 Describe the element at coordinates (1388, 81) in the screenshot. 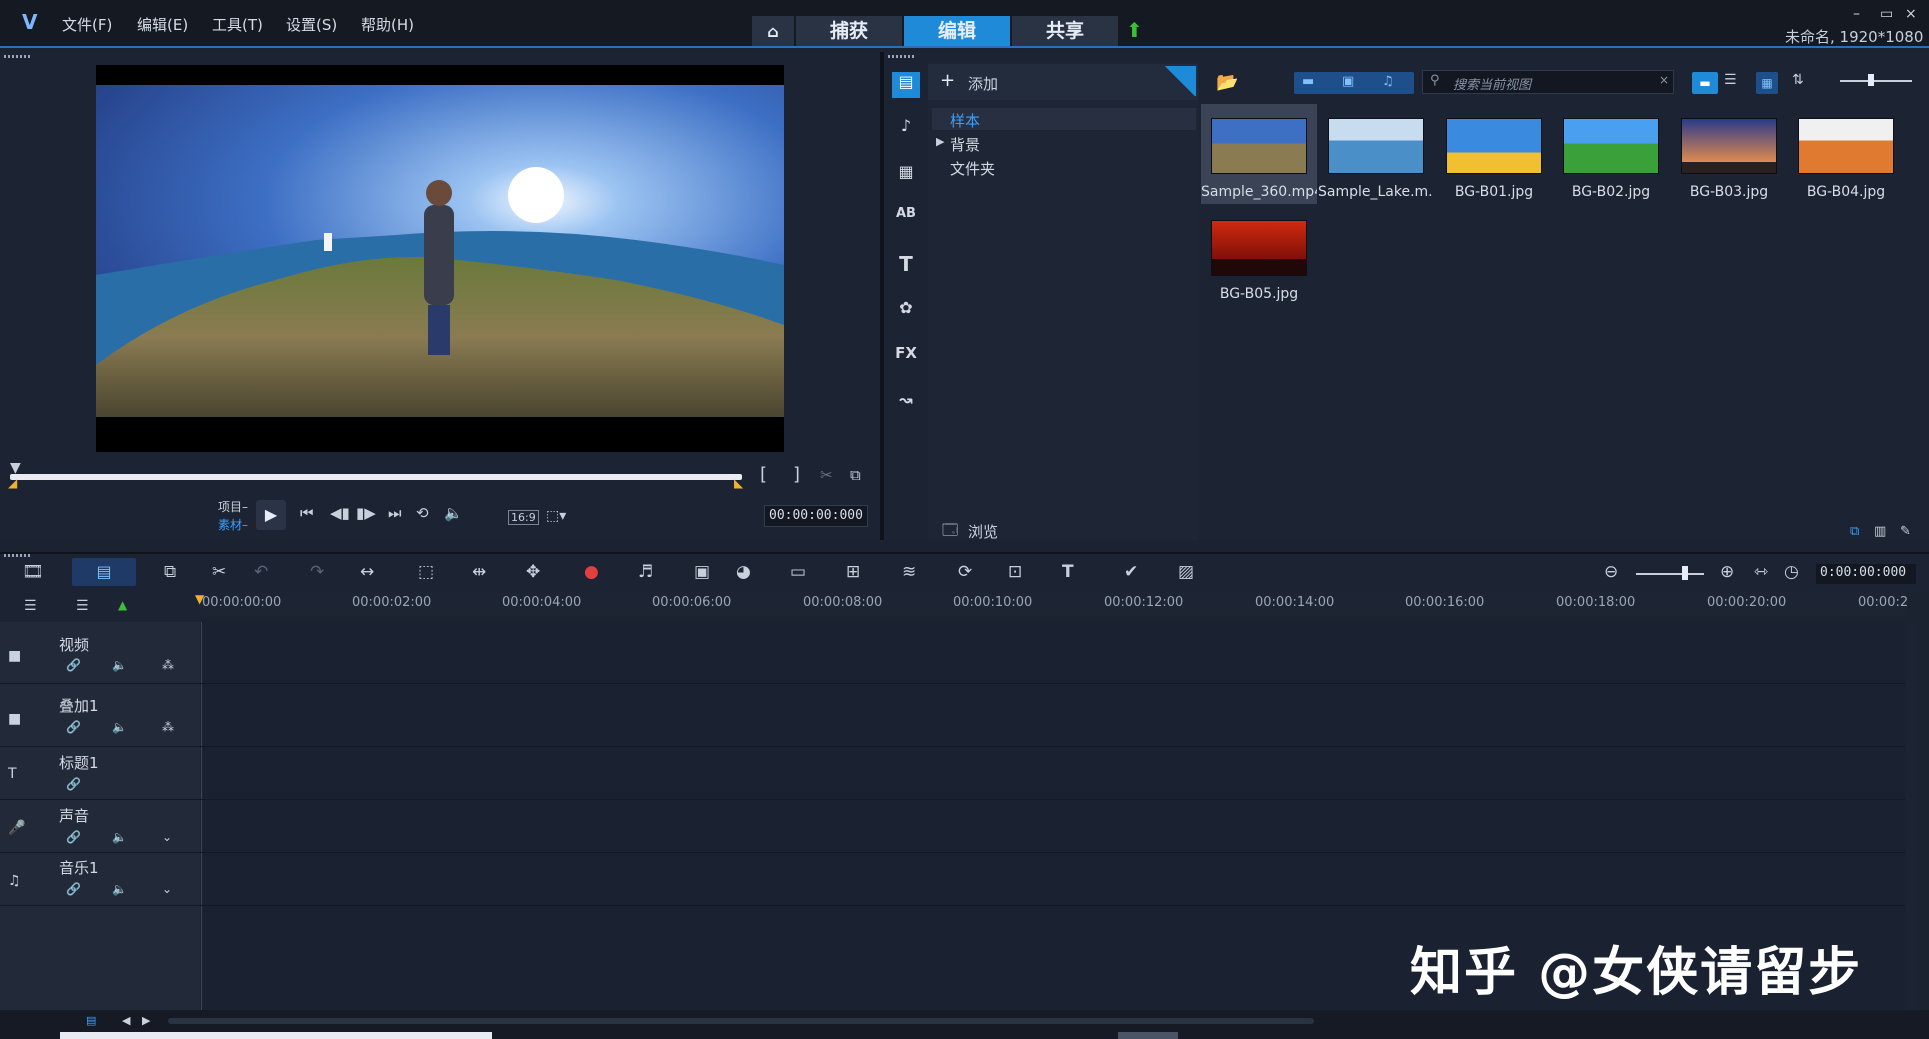

I see `filter-music-icon: ♫` at that location.